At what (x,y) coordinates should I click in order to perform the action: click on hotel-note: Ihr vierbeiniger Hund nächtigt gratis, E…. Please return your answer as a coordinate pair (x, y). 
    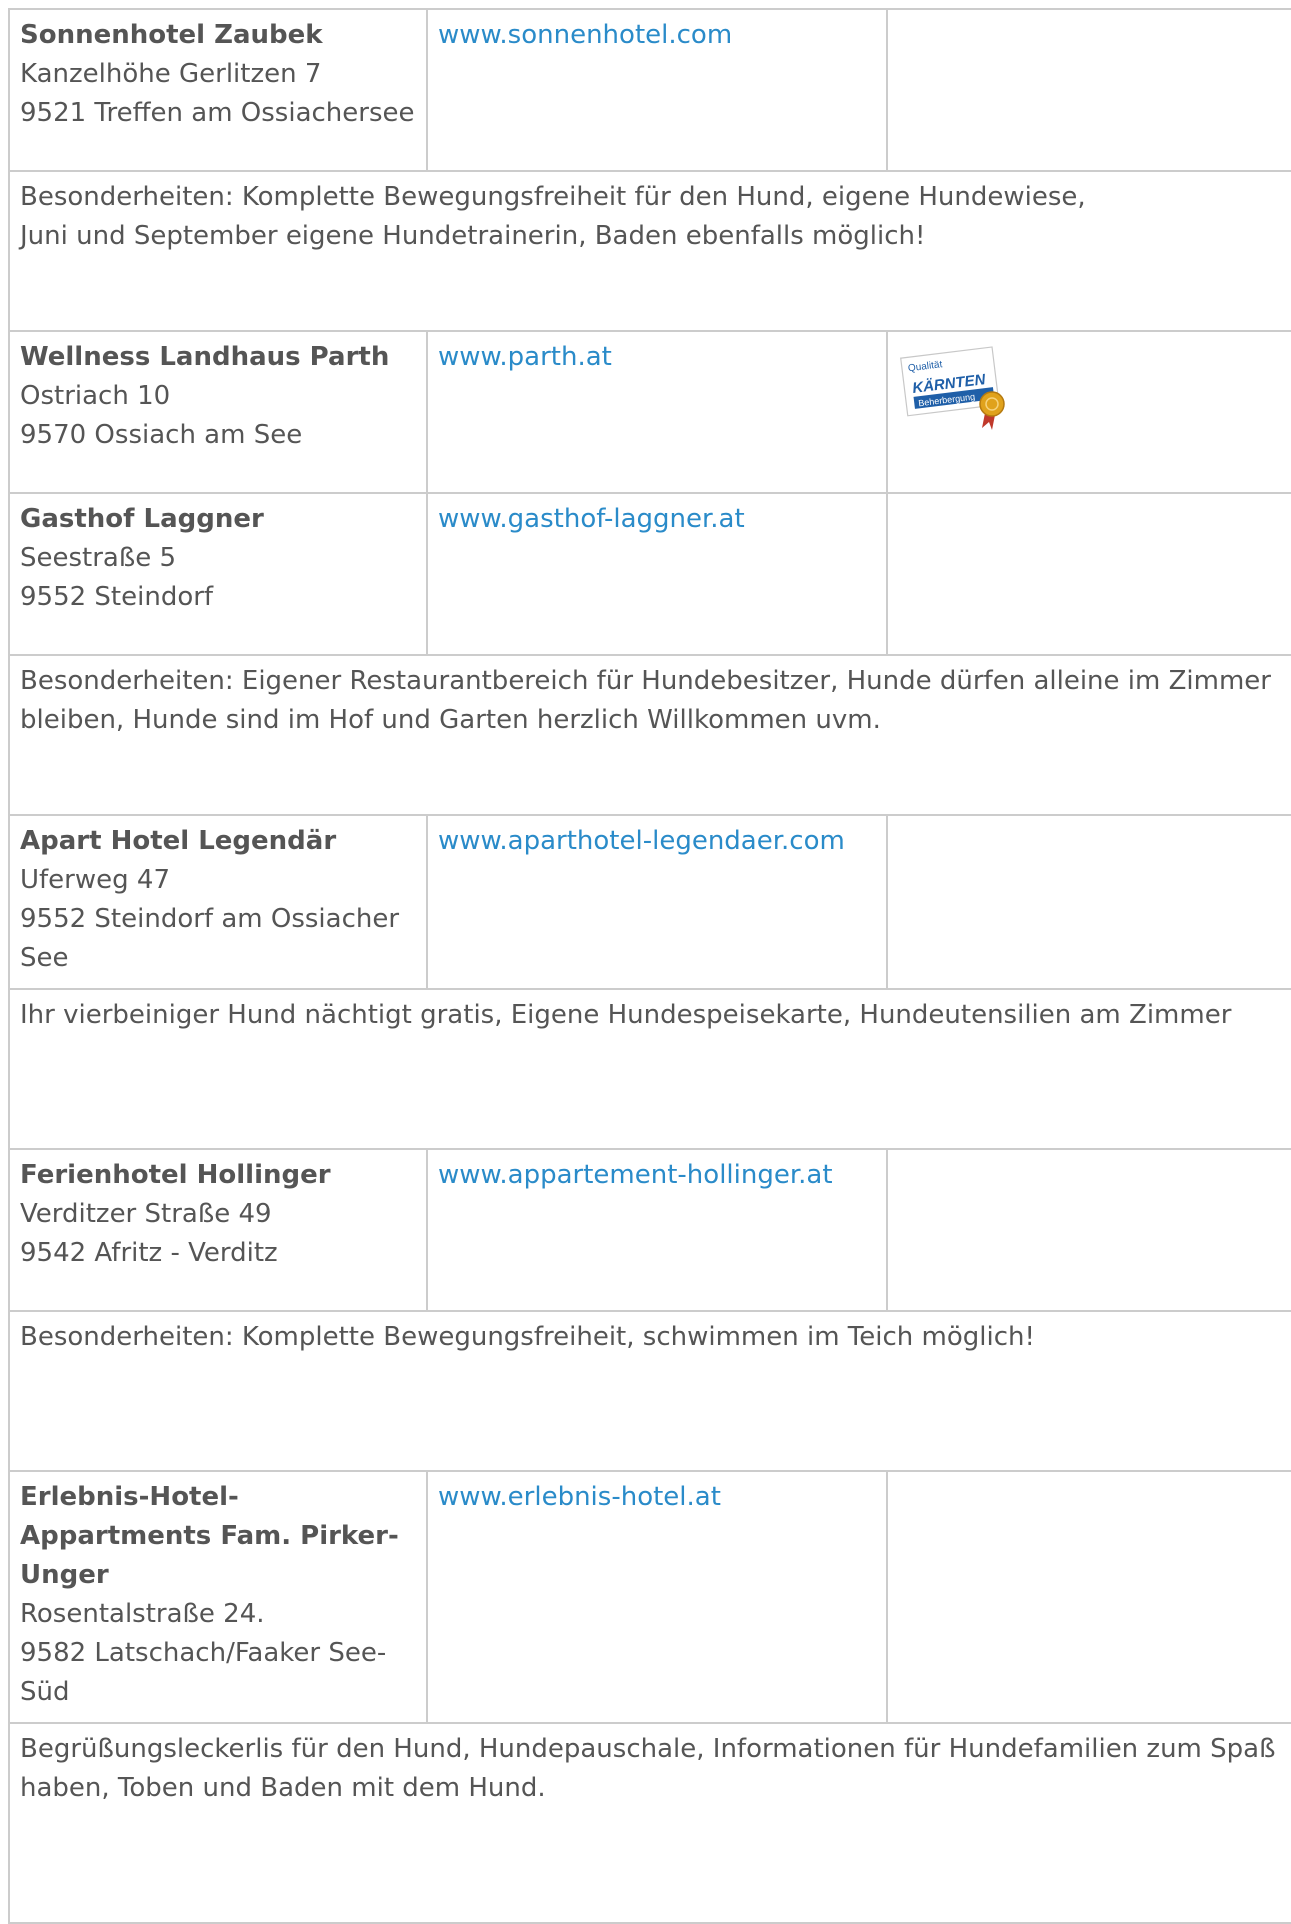
    Looking at the image, I should click on (649, 1069).